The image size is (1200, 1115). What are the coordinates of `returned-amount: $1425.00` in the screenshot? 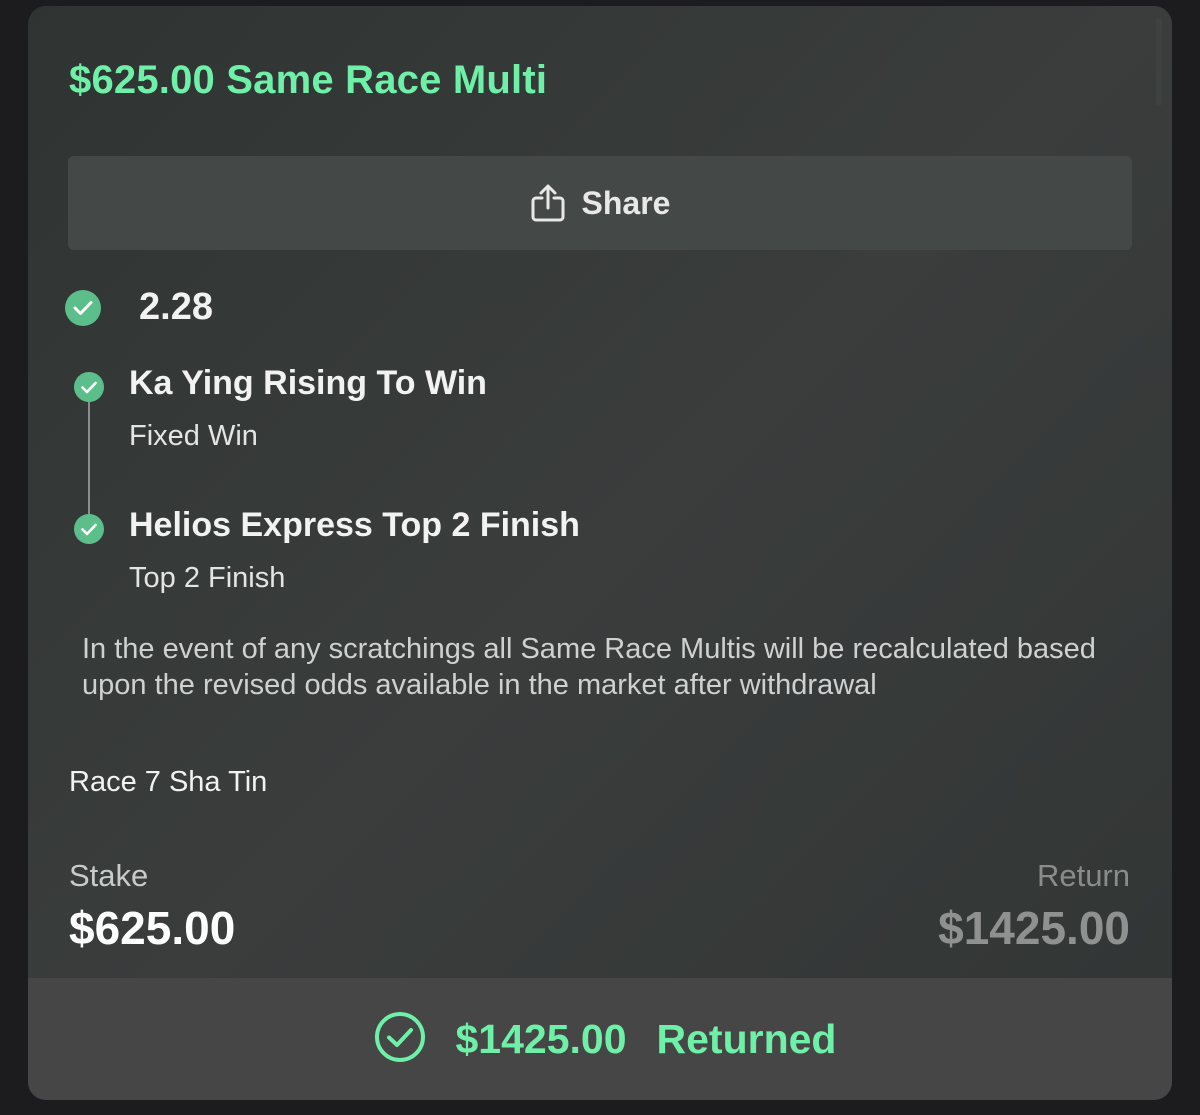 It's located at (541, 1038).